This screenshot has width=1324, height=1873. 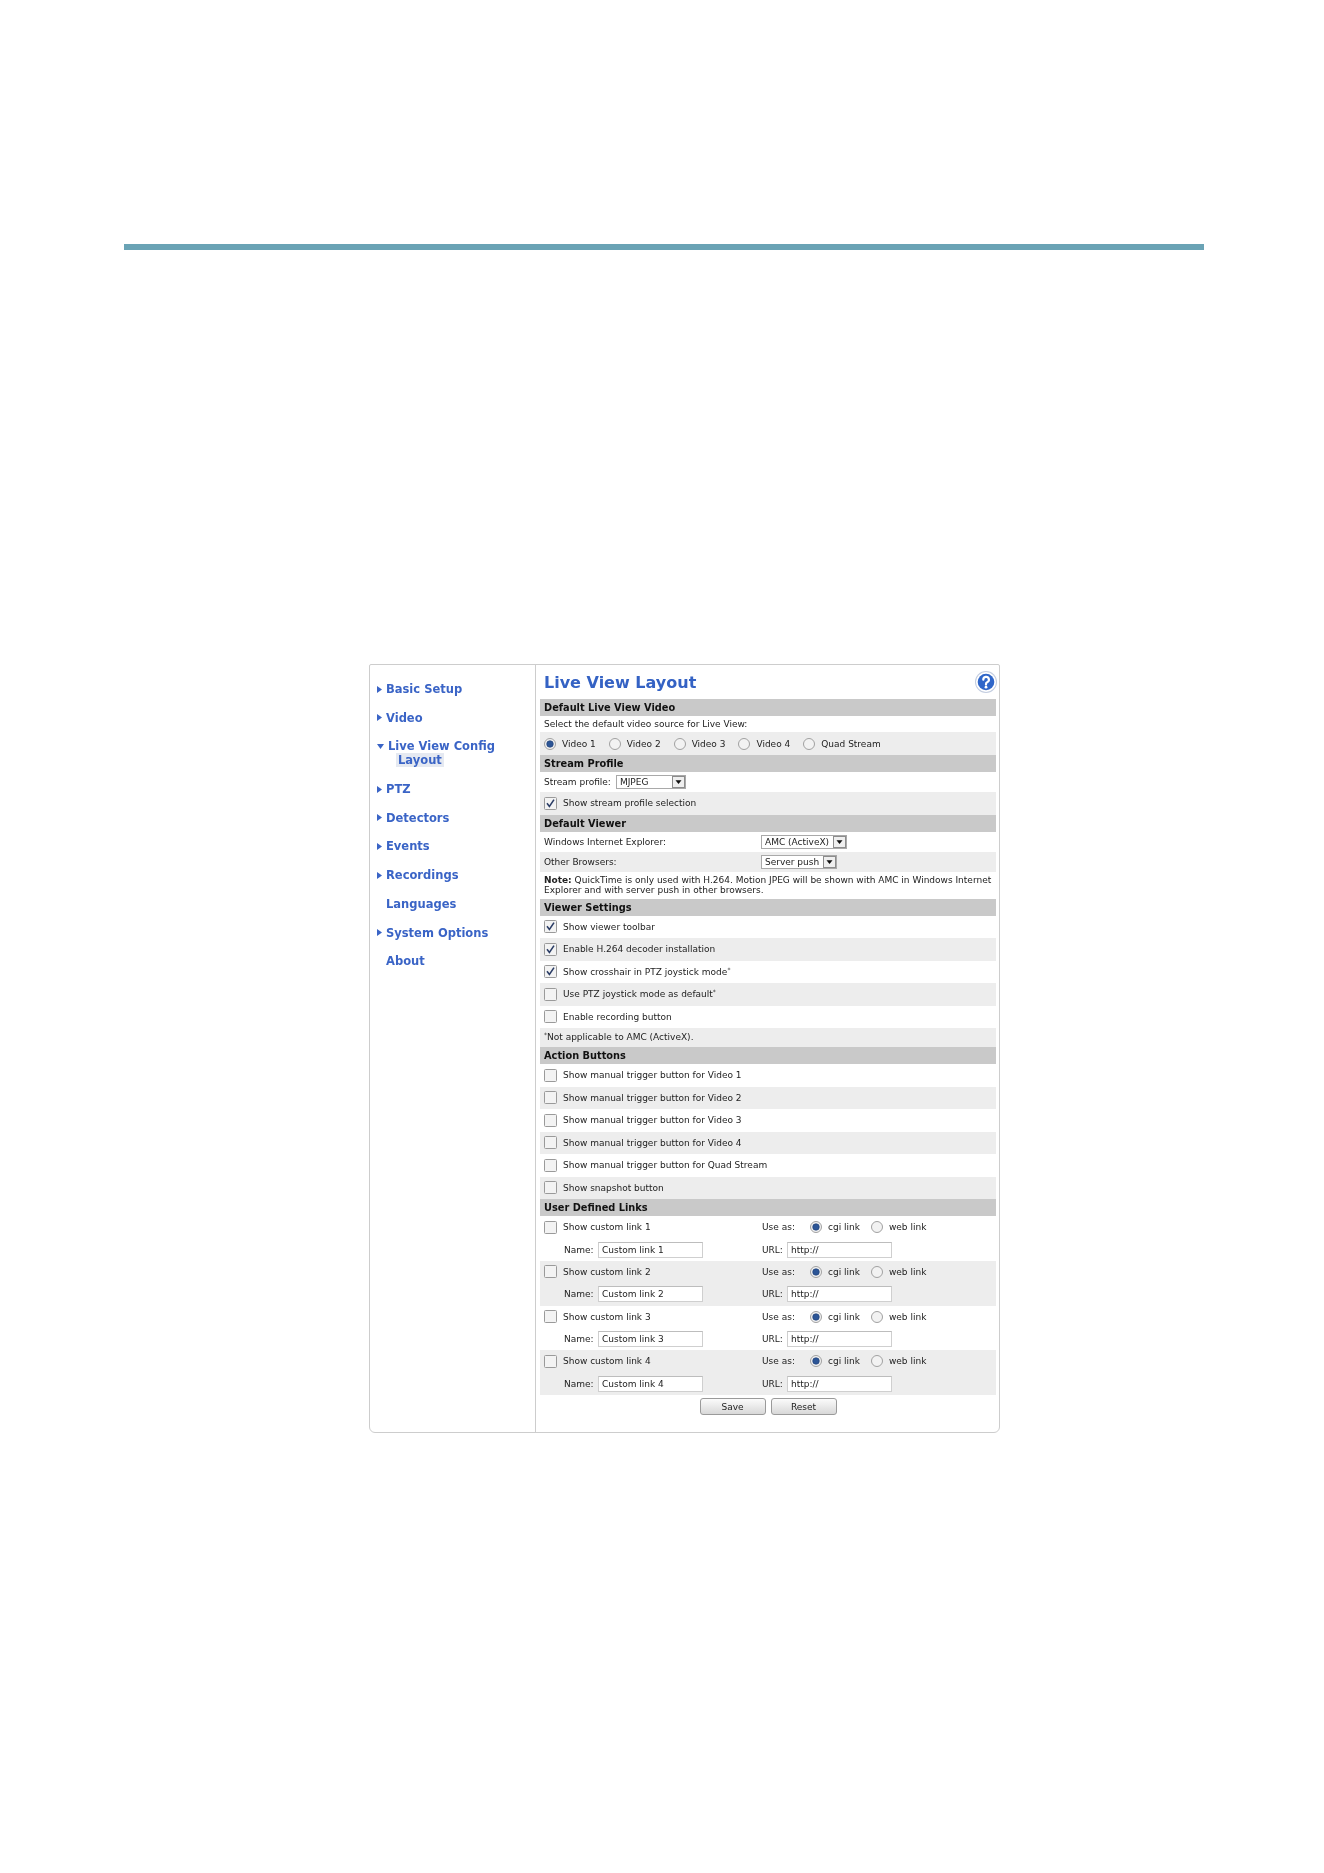 I want to click on radio-label: Video 2, so click(x=643, y=743).